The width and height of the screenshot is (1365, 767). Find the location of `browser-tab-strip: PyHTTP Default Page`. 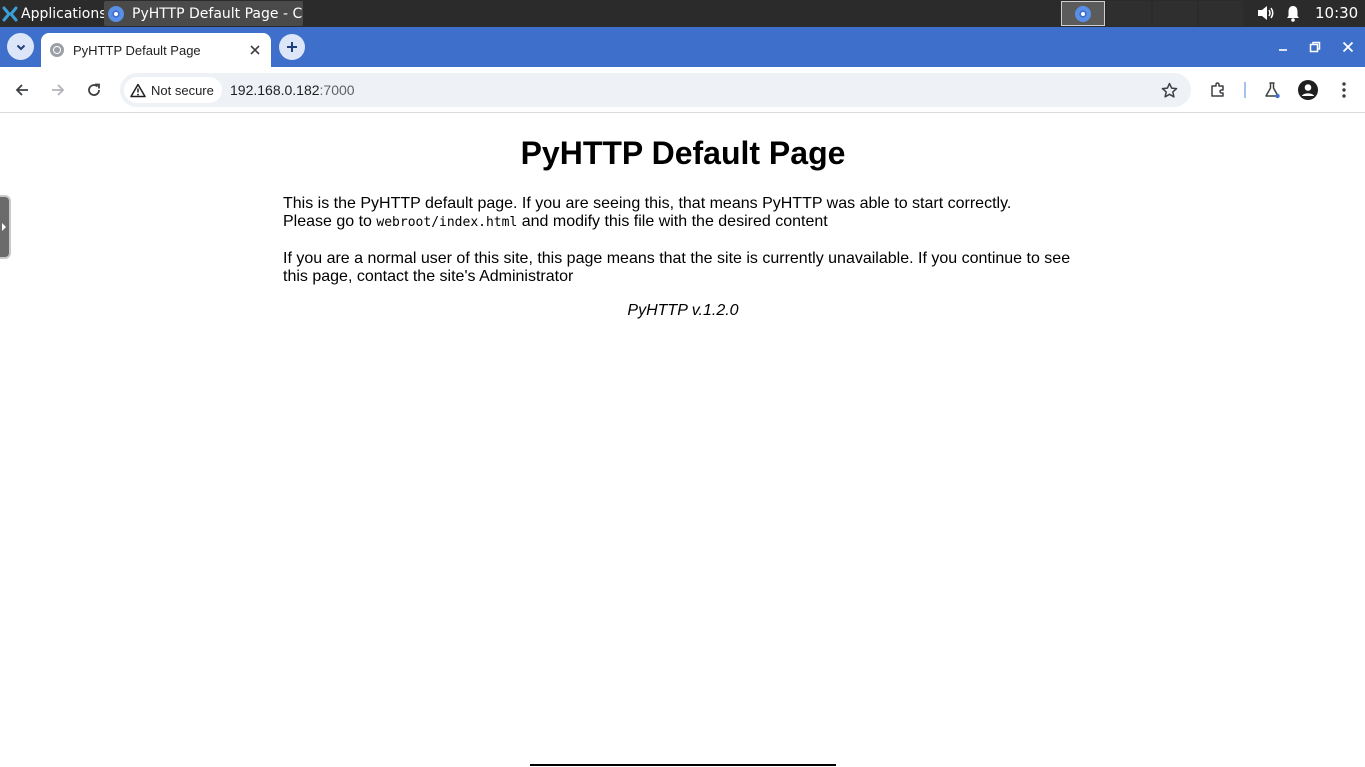

browser-tab-strip: PyHTTP Default Page is located at coordinates (682, 47).